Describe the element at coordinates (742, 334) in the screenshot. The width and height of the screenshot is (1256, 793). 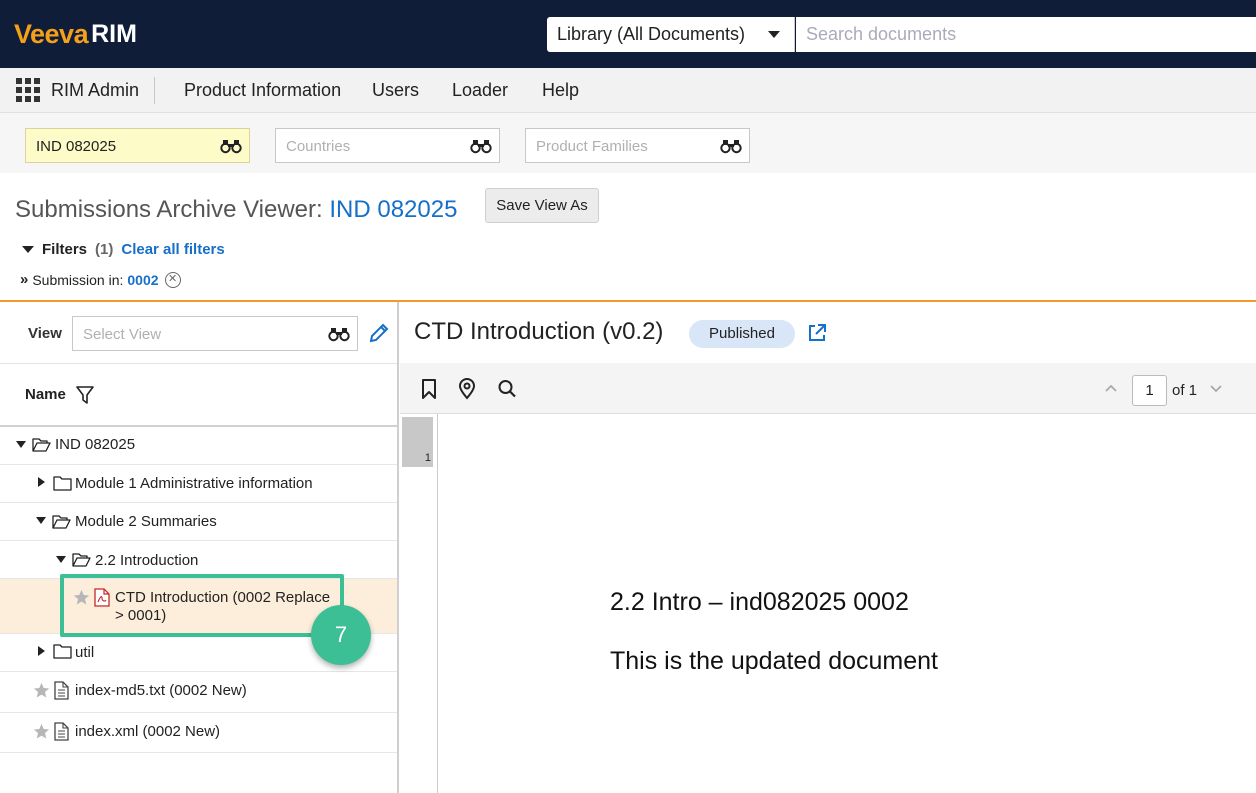
I see `status-badge: Published` at that location.